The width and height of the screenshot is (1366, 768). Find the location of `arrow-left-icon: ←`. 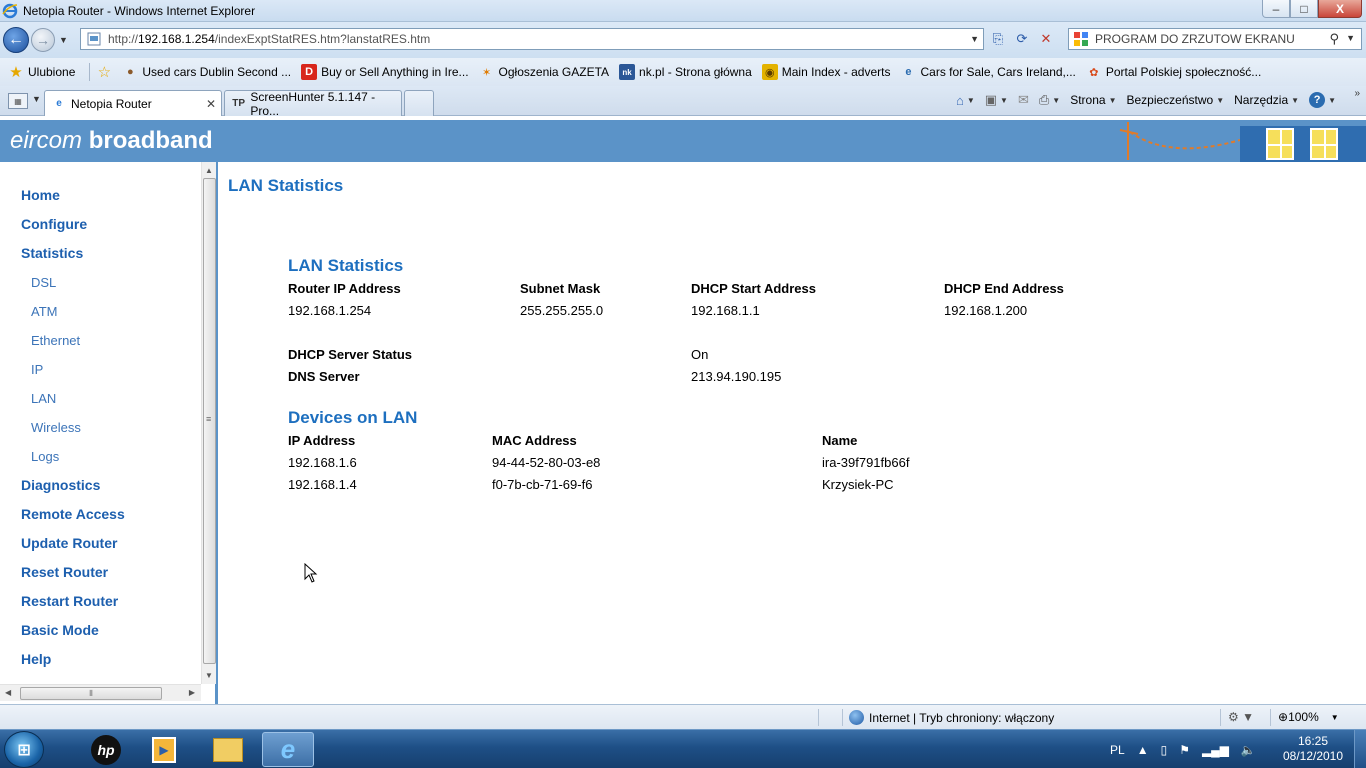

arrow-left-icon: ← is located at coordinates (16, 39).